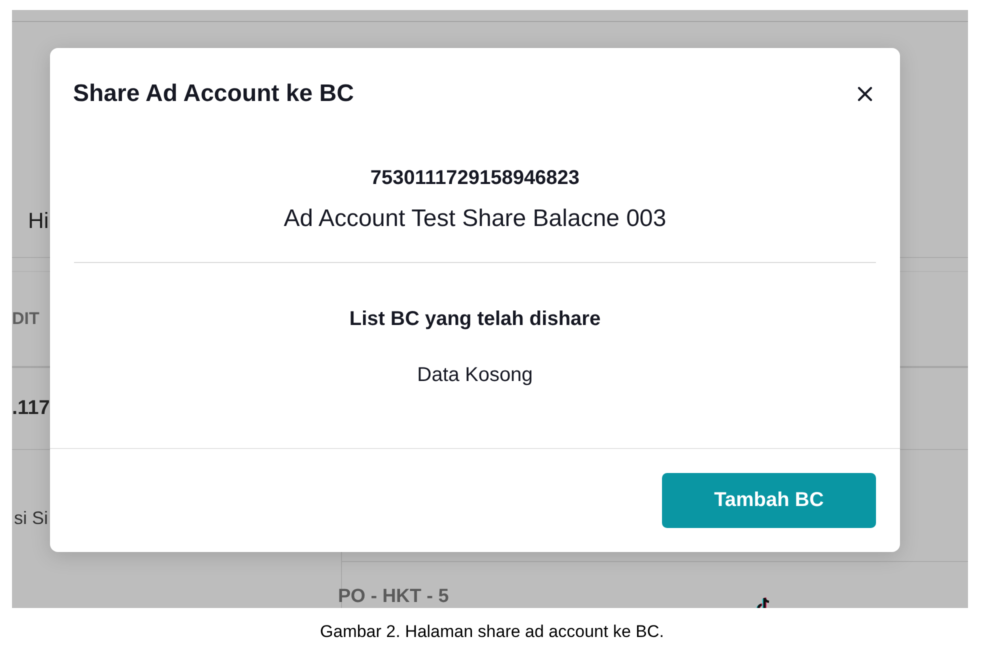 This screenshot has height=646, width=984. Describe the element at coordinates (26, 319) in the screenshot. I see `column-header: DIT` at that location.